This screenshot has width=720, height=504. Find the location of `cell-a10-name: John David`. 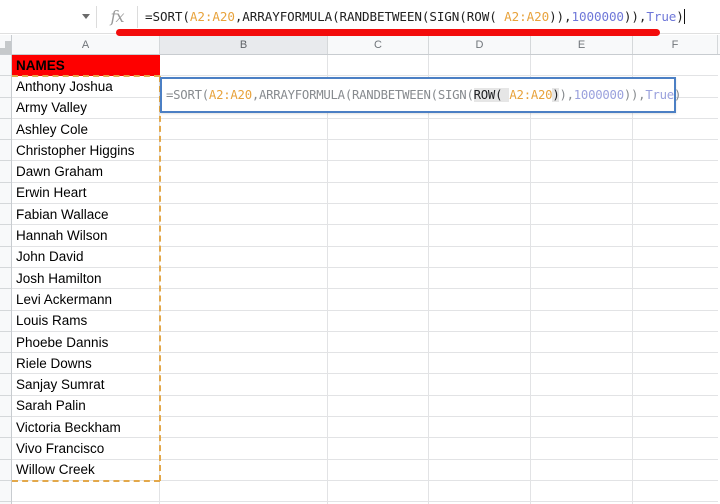

cell-a10-name: John David is located at coordinates (86, 257).